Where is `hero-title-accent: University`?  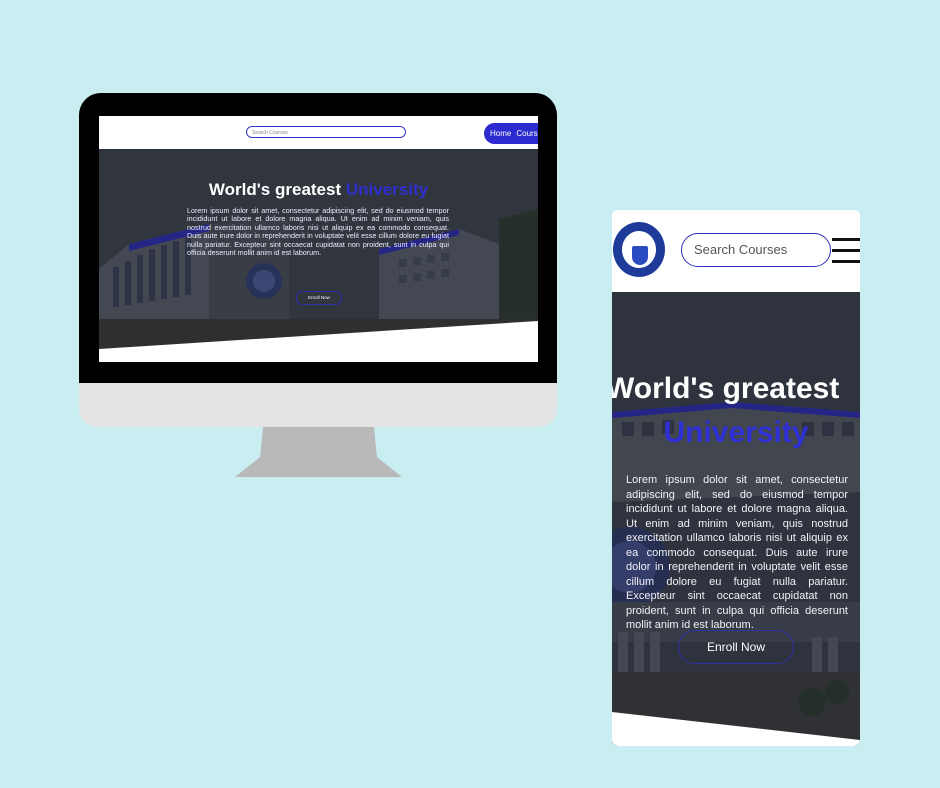 hero-title-accent: University is located at coordinates (387, 189).